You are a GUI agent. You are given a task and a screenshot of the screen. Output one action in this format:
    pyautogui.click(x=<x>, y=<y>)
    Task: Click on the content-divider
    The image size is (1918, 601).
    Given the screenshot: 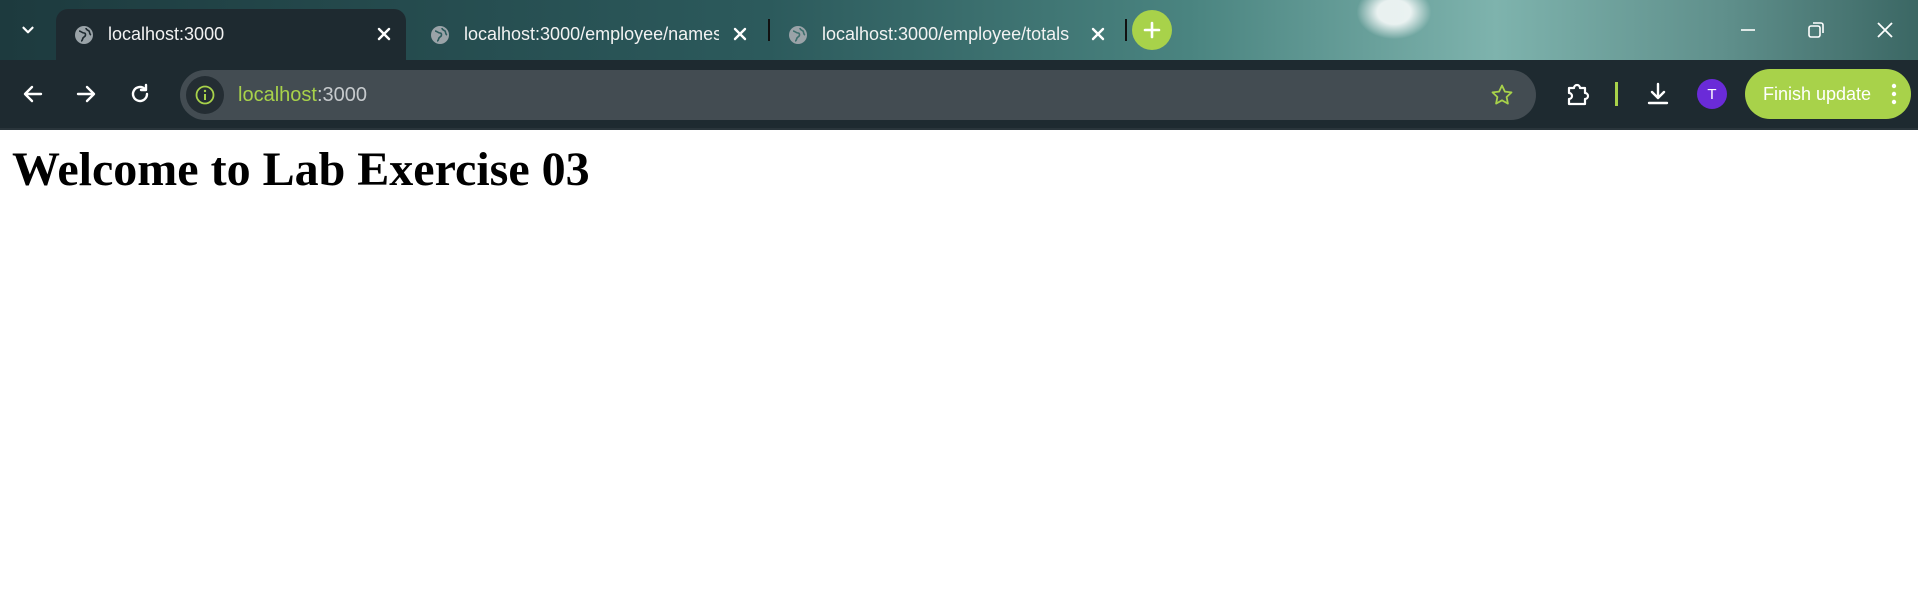 What is the action you would take?
    pyautogui.click(x=959, y=129)
    